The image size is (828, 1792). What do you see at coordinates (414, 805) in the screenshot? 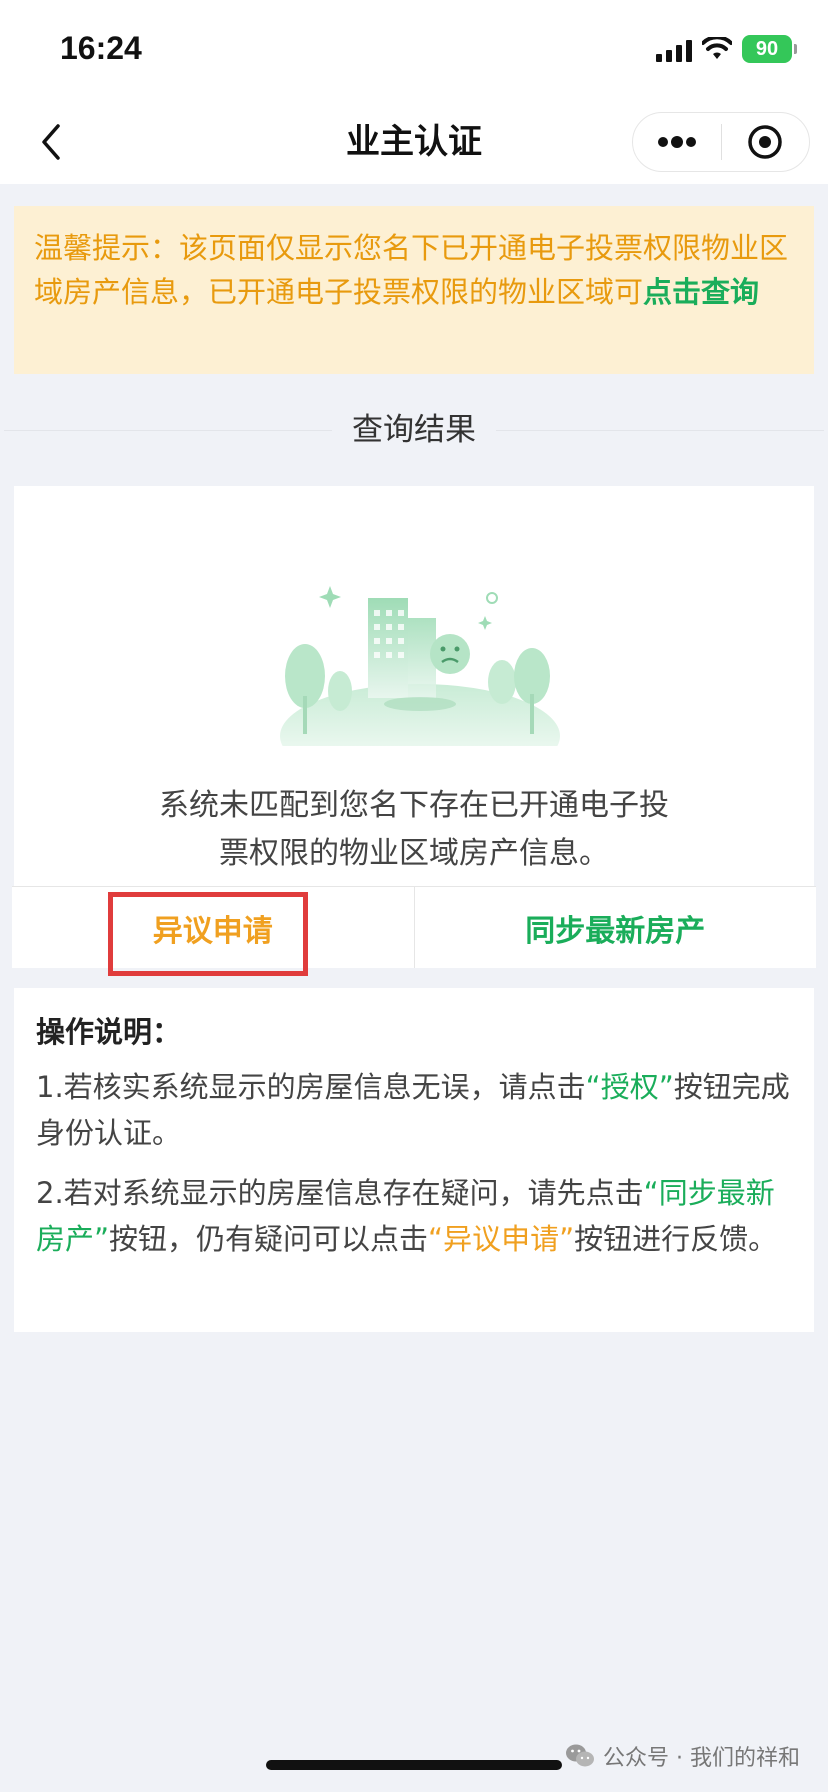
I see `empty-message-line1: 系统未匹配到您名下存在已开通电子投` at bounding box center [414, 805].